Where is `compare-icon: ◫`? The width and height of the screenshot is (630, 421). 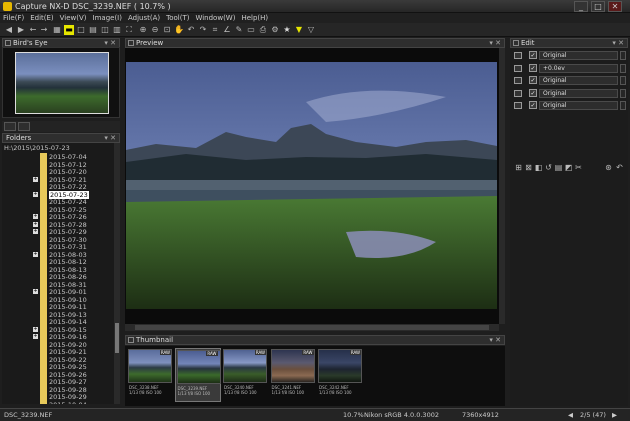
compare-icon: ◫ is located at coordinates (105, 30).